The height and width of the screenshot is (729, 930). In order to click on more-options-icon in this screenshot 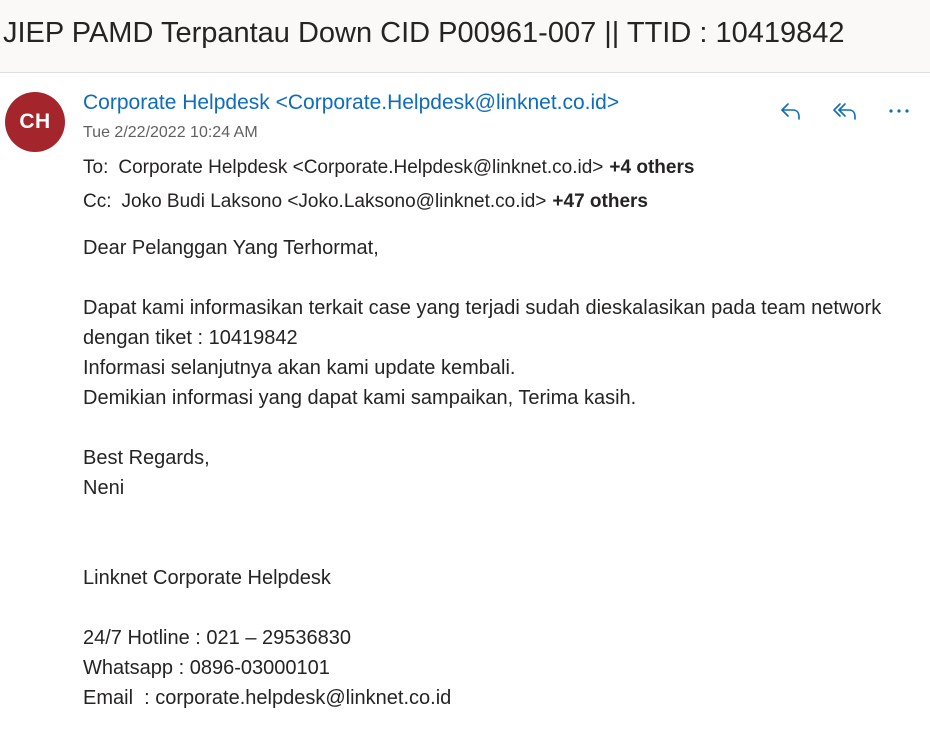, I will do `click(899, 111)`.